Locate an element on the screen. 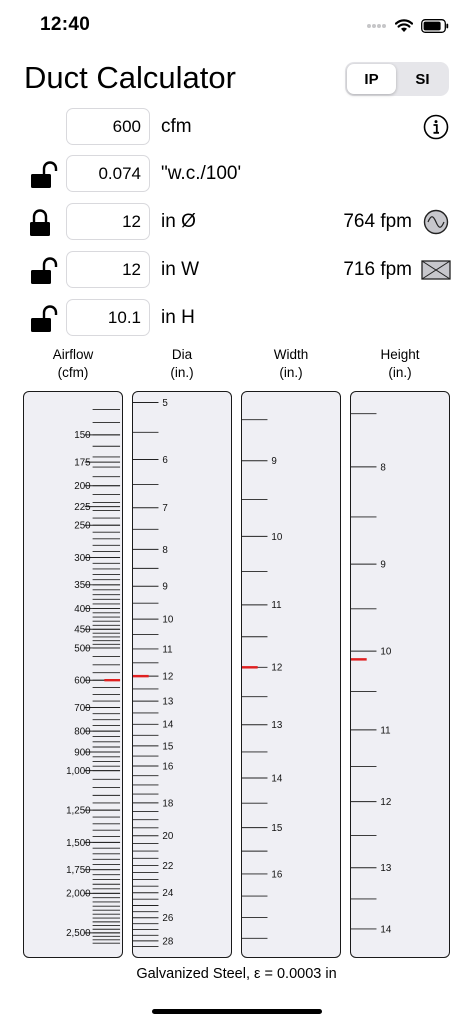  height-tick-label: 13 is located at coordinates (385, 868).